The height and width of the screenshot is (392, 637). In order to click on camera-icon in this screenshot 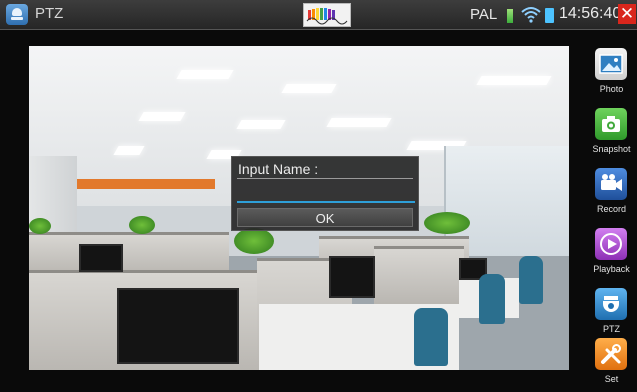, I will do `click(611, 124)`.